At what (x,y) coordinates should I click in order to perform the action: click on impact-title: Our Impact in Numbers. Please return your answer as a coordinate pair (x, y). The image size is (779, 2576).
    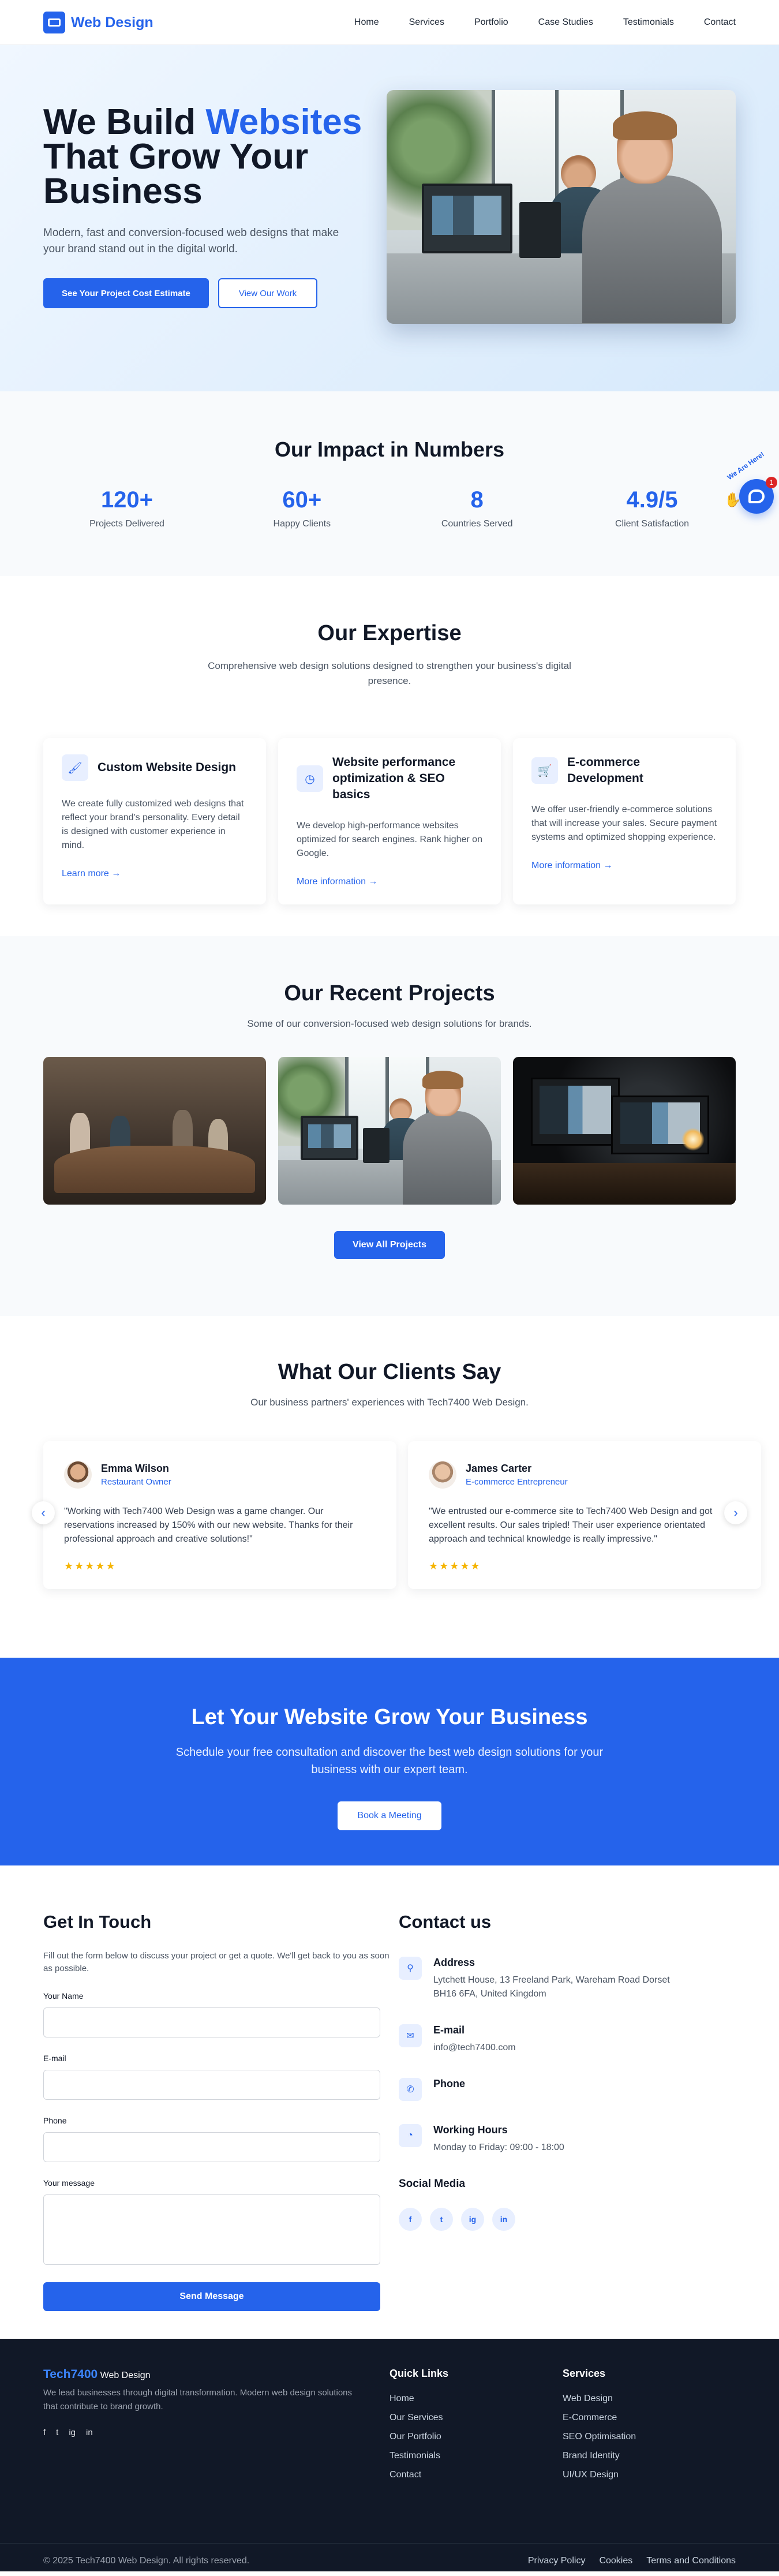
    Looking at the image, I should click on (389, 449).